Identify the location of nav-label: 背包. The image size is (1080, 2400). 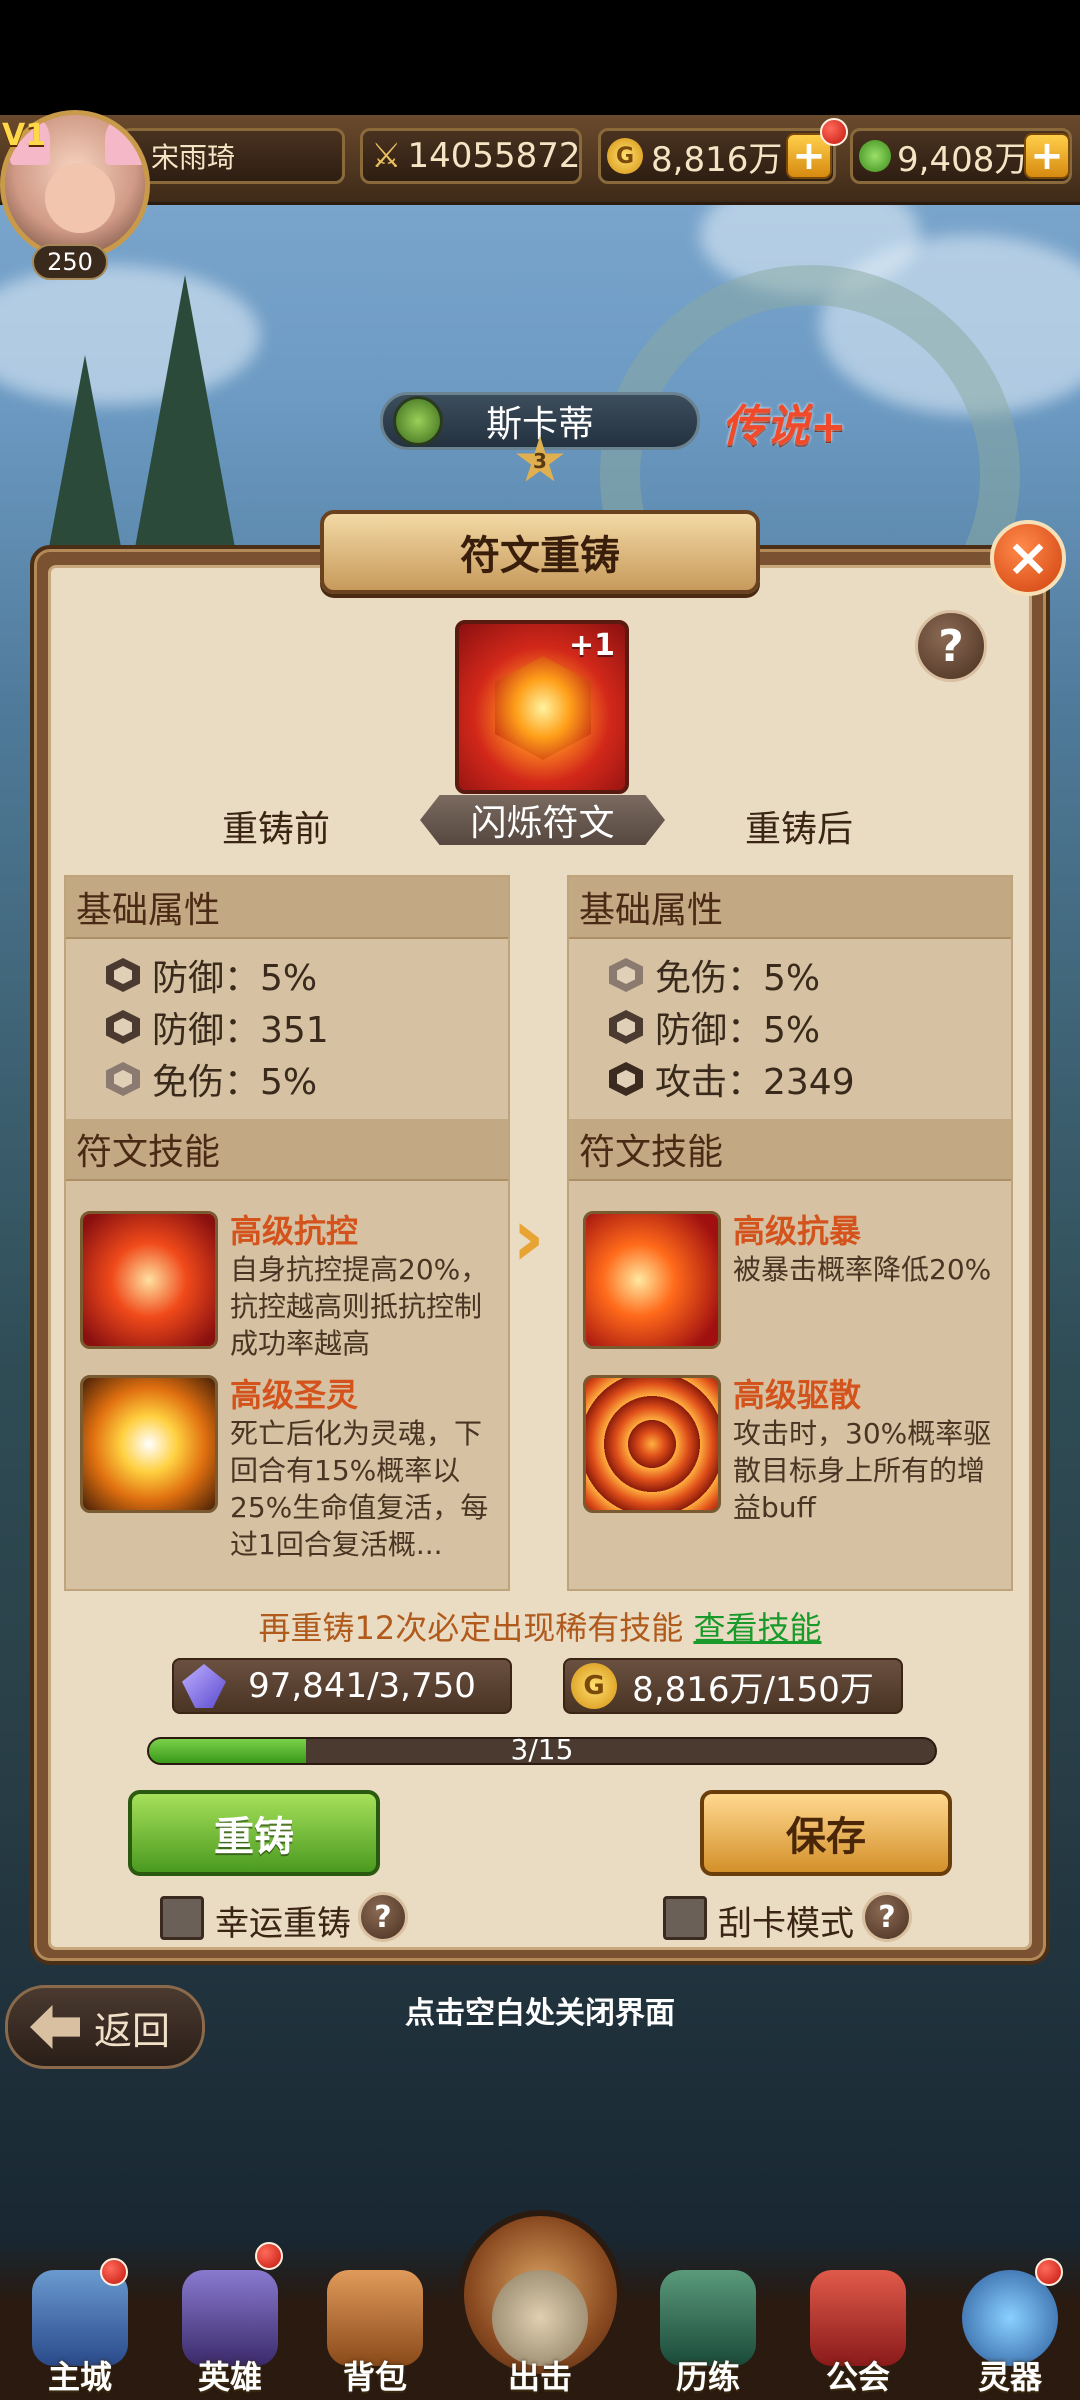
(374, 2377).